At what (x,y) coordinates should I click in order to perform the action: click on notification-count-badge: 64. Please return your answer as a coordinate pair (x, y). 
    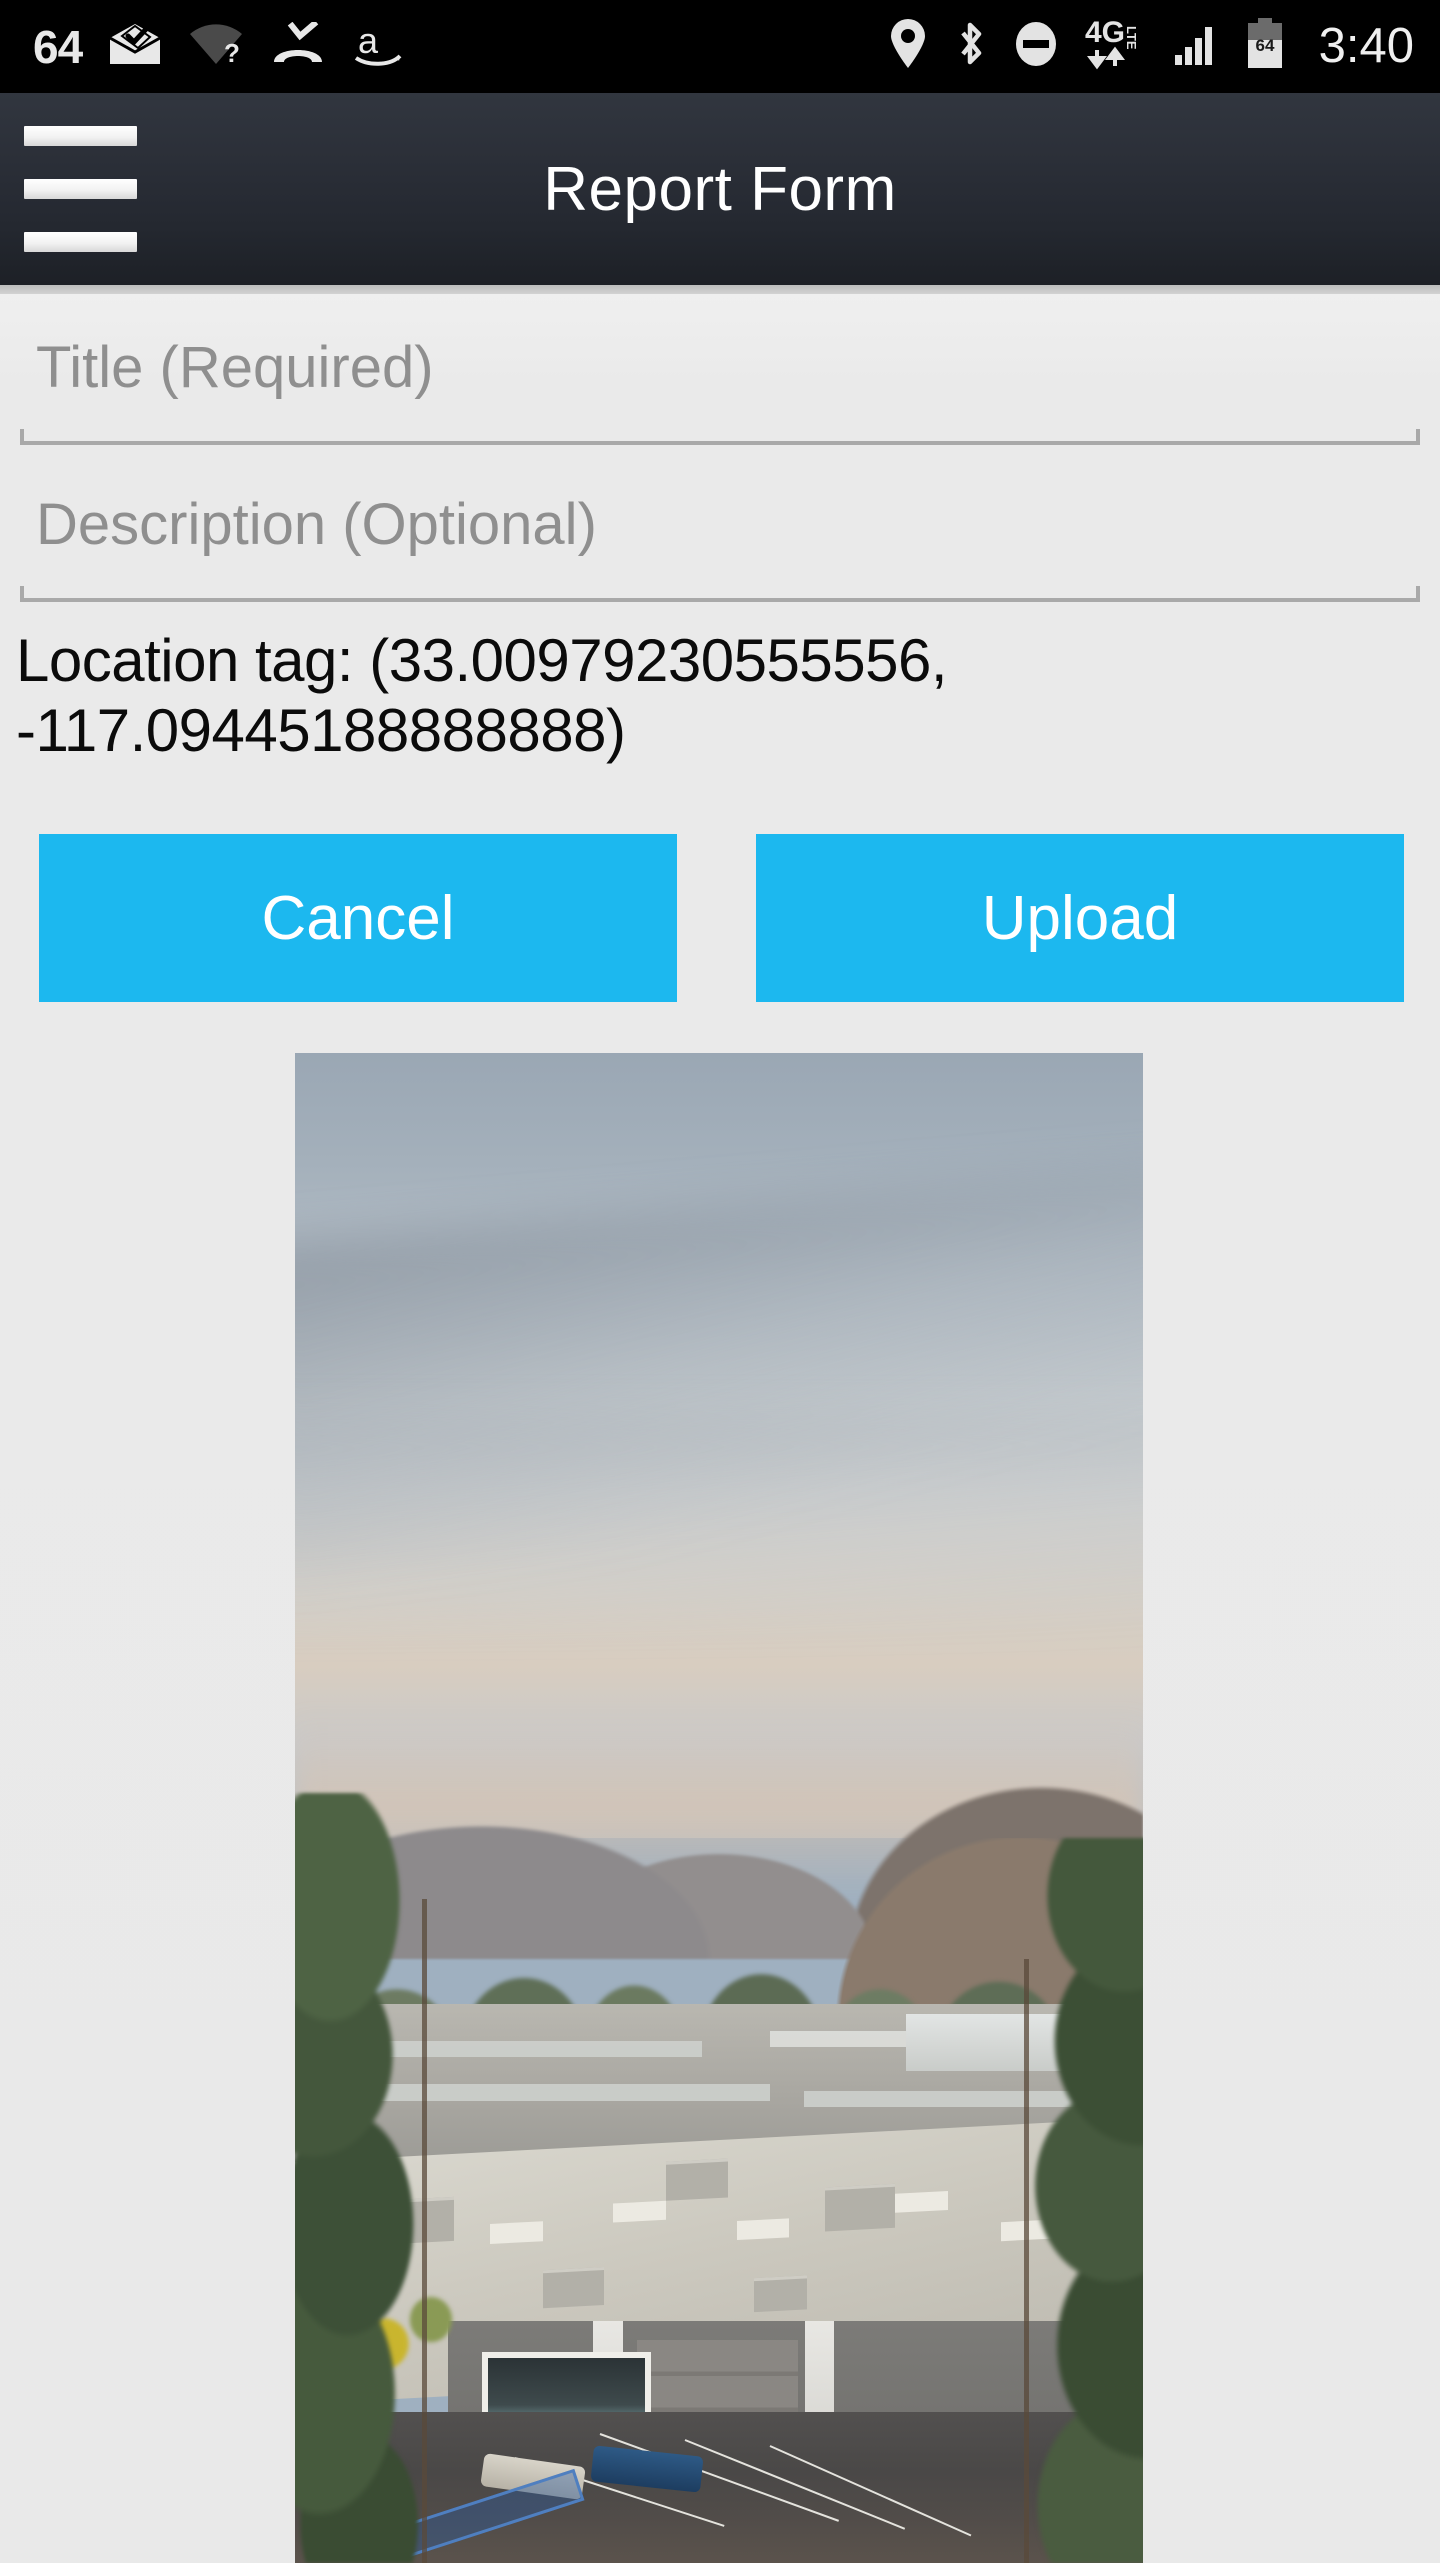
    Looking at the image, I should click on (58, 46).